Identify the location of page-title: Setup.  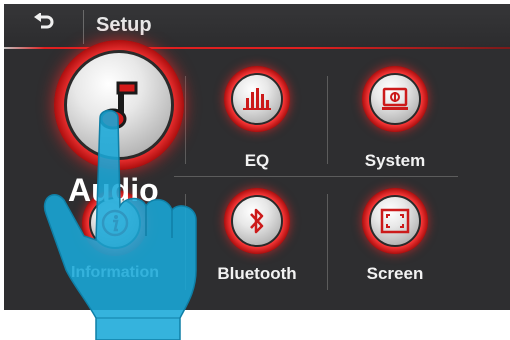
(124, 25).